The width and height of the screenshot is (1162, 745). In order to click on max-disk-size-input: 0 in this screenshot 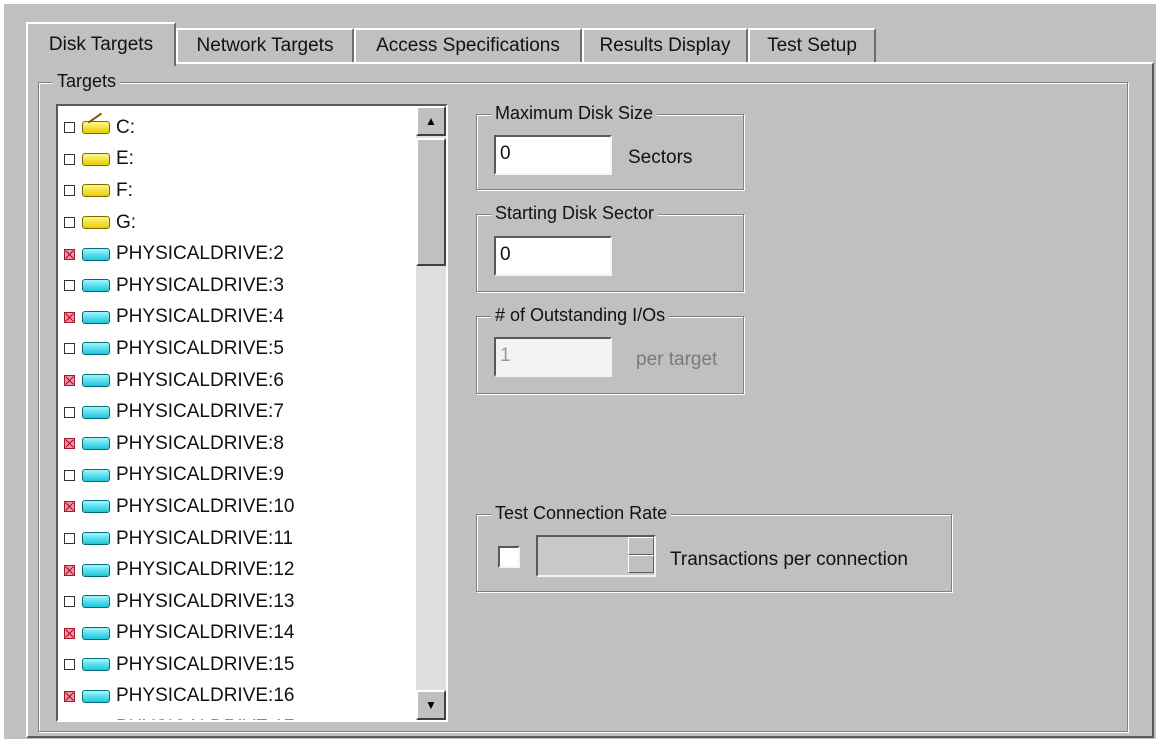, I will do `click(553, 155)`.